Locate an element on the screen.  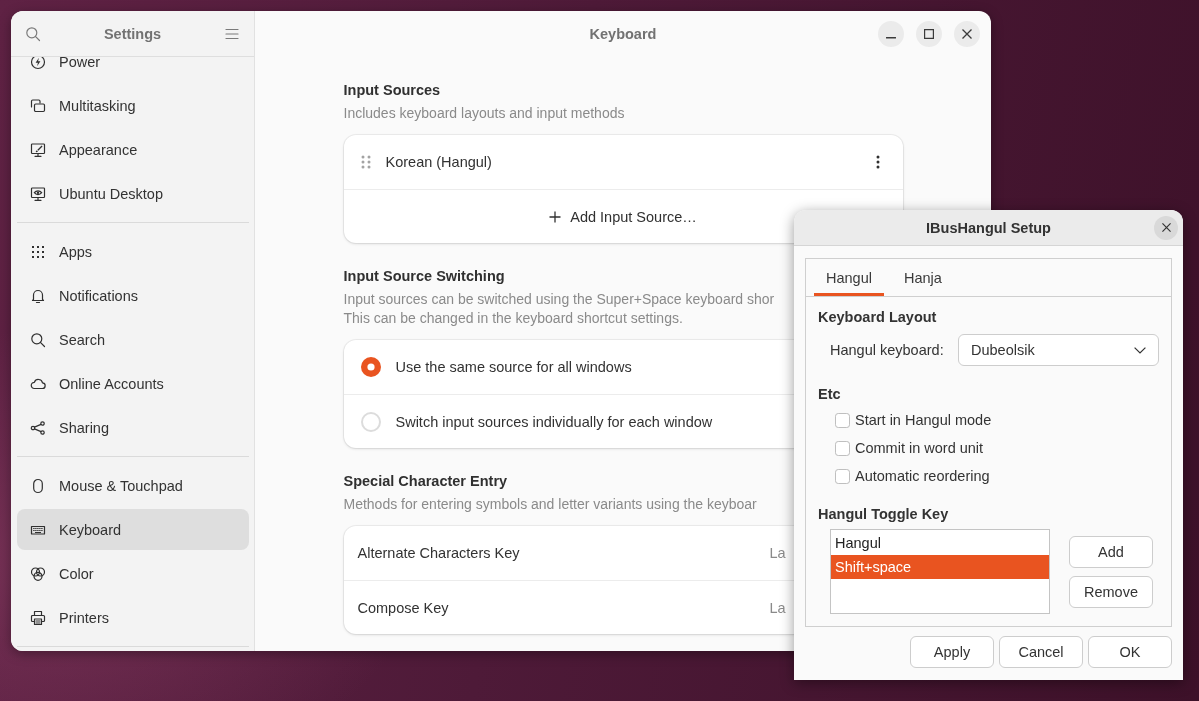
group-heading: Etc is located at coordinates (829, 394).